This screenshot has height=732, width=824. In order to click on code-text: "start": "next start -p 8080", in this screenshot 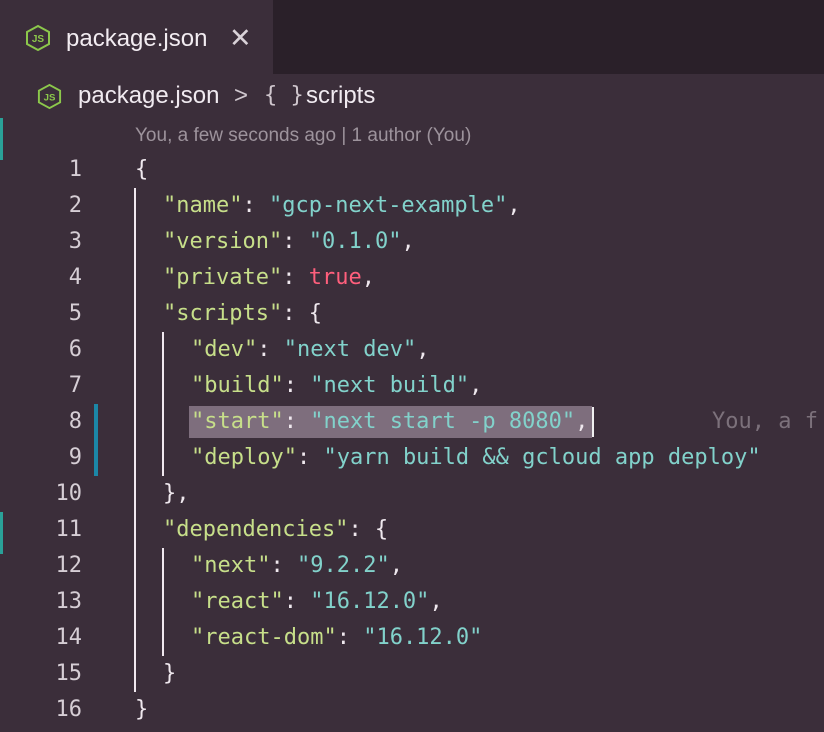, I will do `click(389, 422)`.